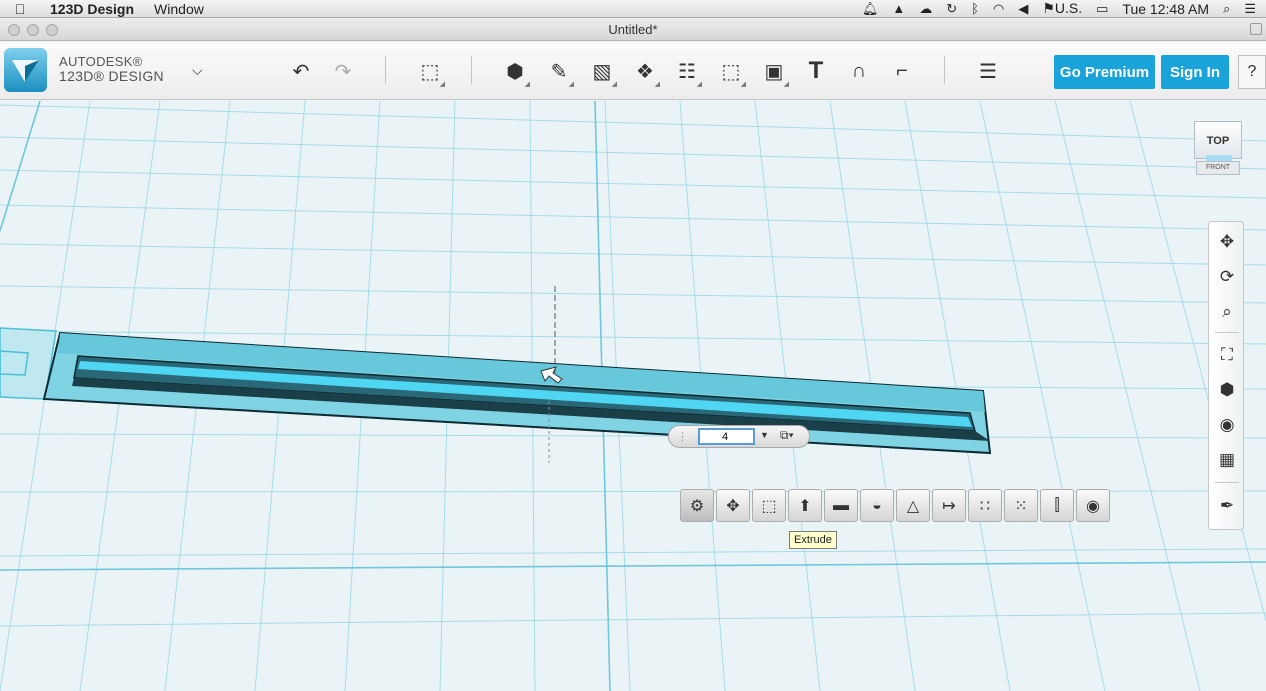 Image resolution: width=1266 pixels, height=691 pixels. Describe the element at coordinates (602, 71) in the screenshot. I see `construct-button: ▧ ◢` at that location.